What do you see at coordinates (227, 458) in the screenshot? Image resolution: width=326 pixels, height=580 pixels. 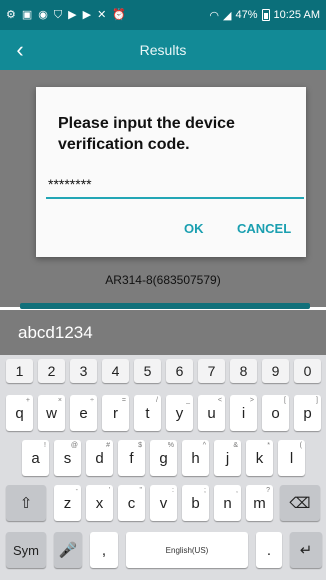 I see `key-j: j &` at bounding box center [227, 458].